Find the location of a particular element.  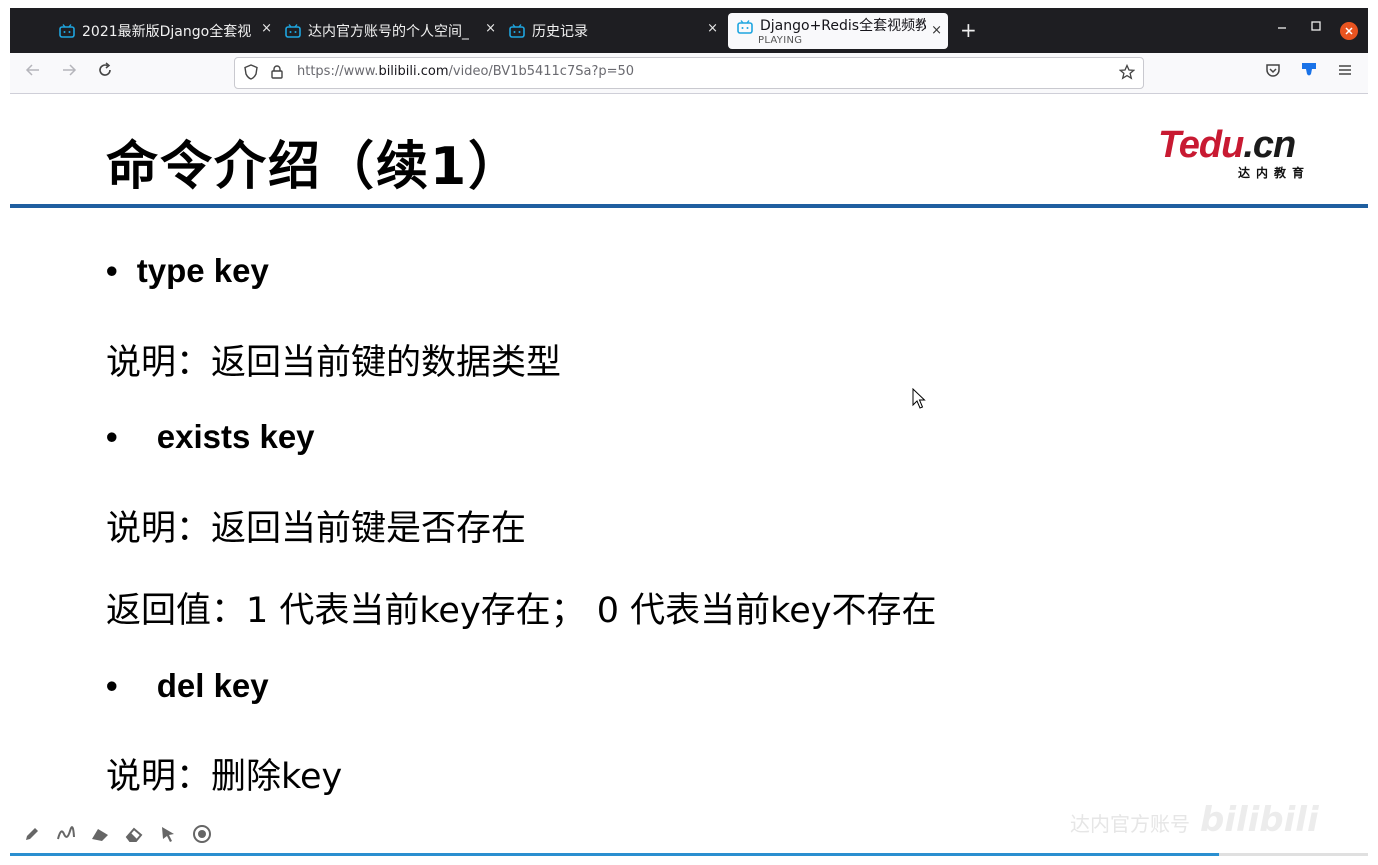

shield-icon is located at coordinates (251, 74).